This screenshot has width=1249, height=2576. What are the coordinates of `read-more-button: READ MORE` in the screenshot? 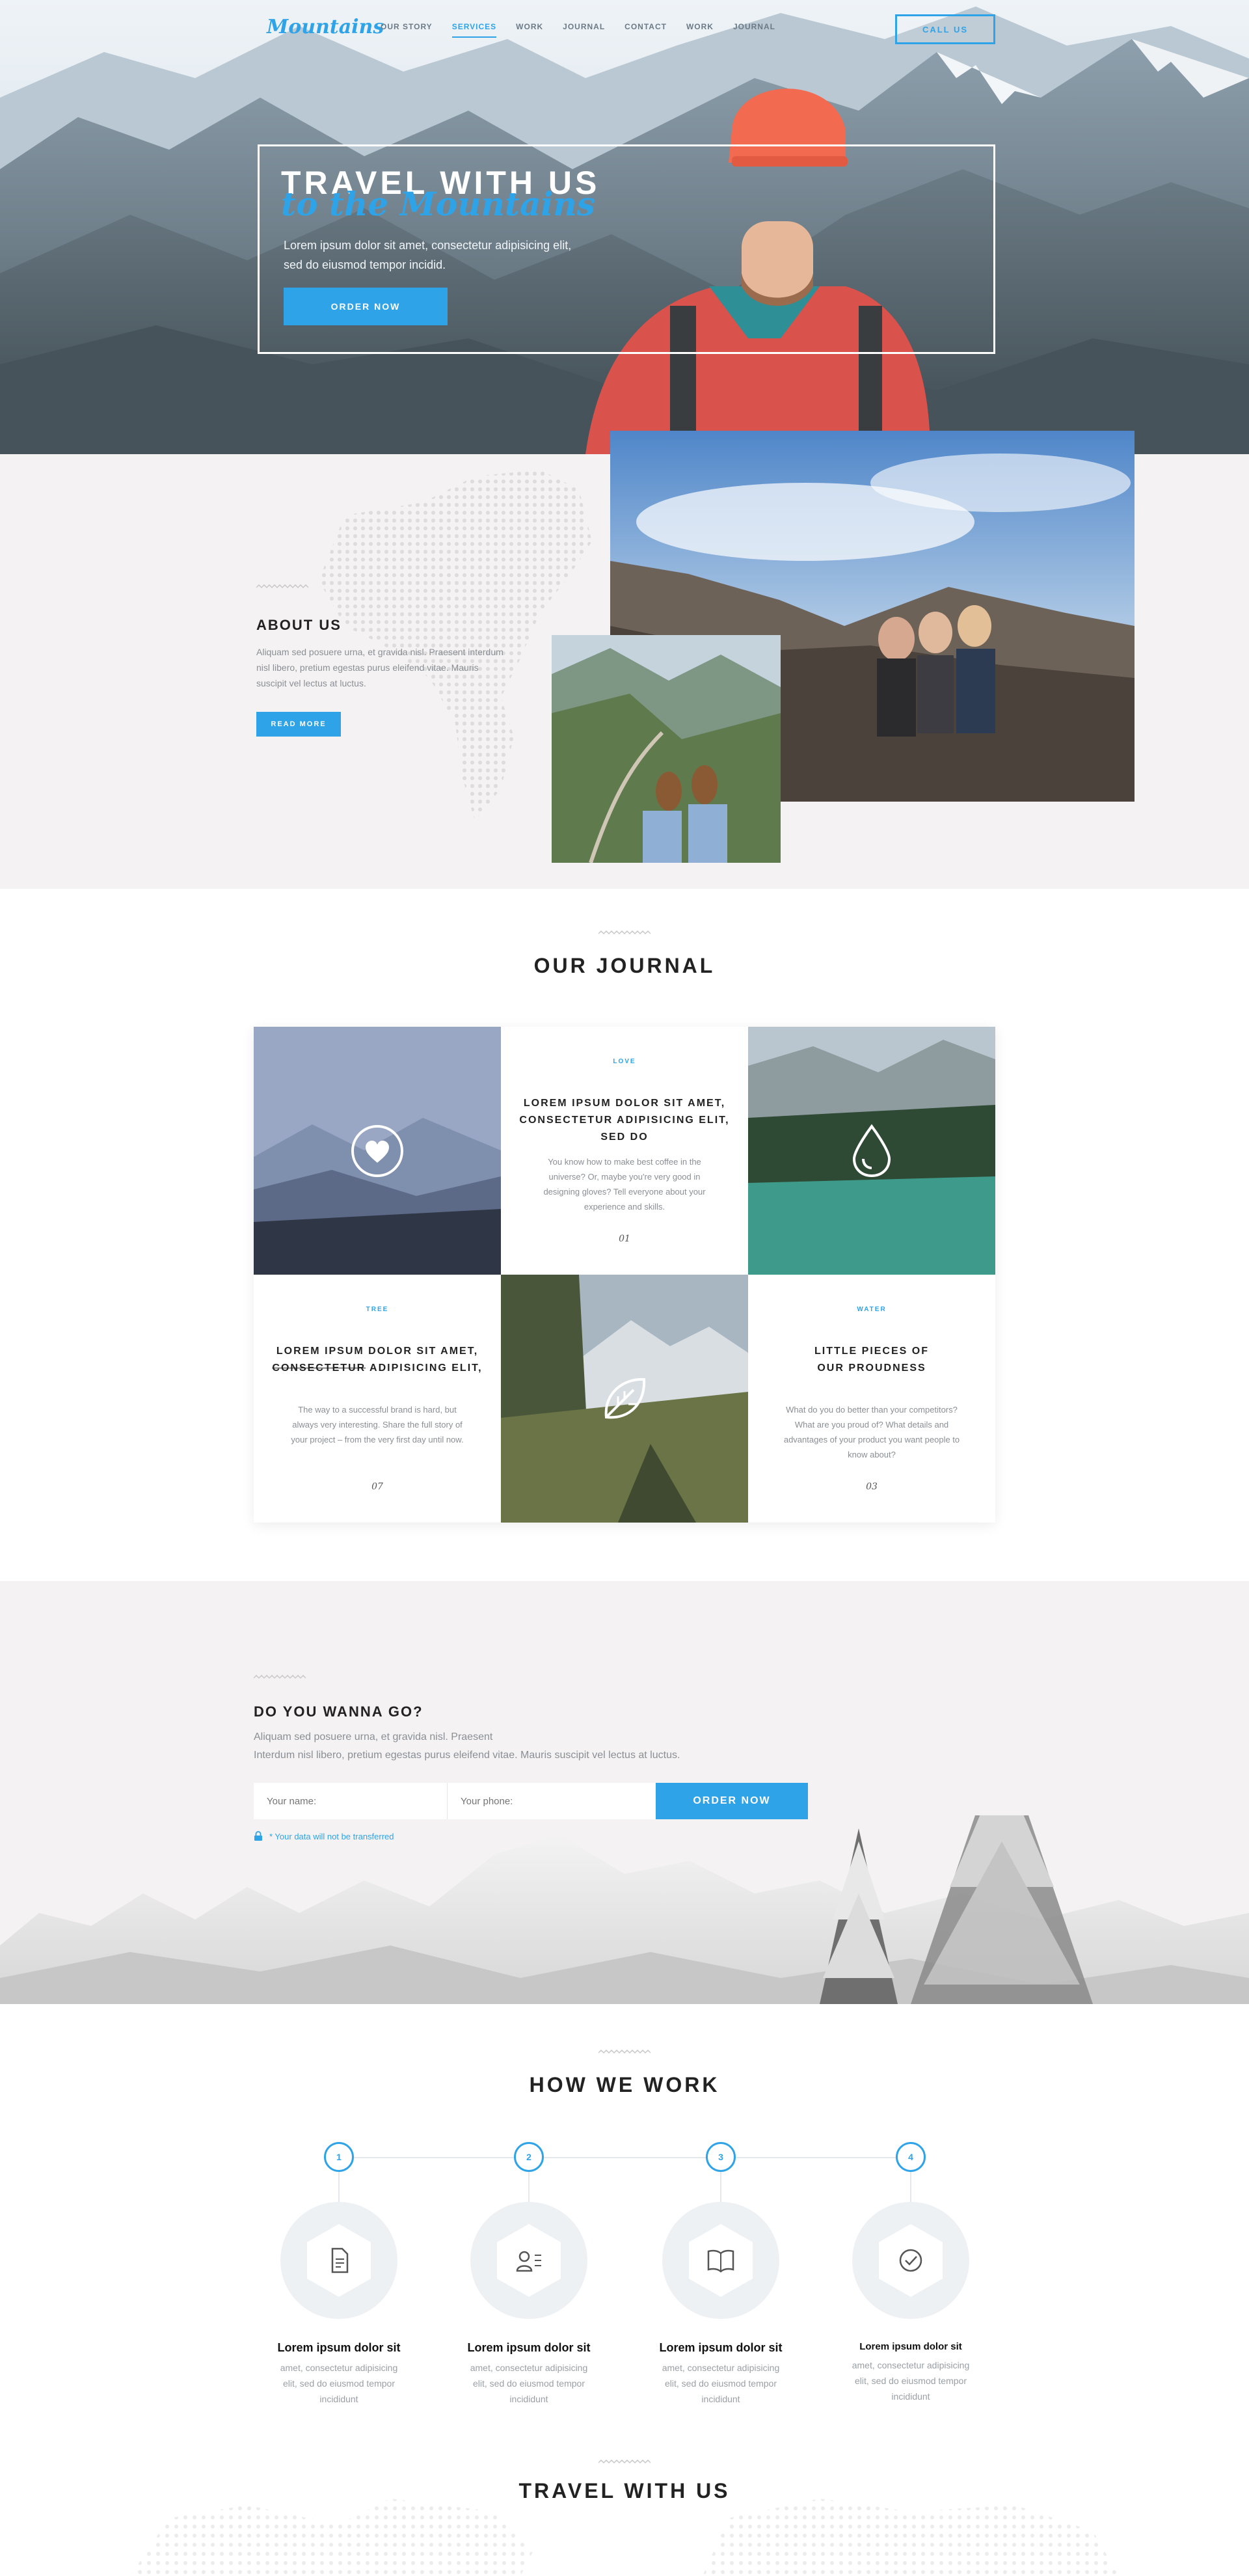 It's located at (298, 724).